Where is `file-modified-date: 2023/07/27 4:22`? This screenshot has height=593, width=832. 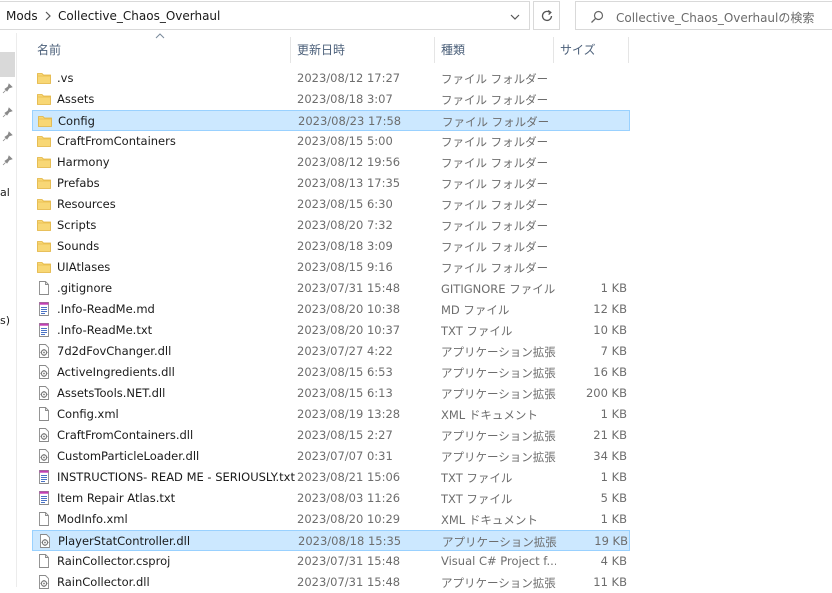 file-modified-date: 2023/07/27 4:22 is located at coordinates (345, 351).